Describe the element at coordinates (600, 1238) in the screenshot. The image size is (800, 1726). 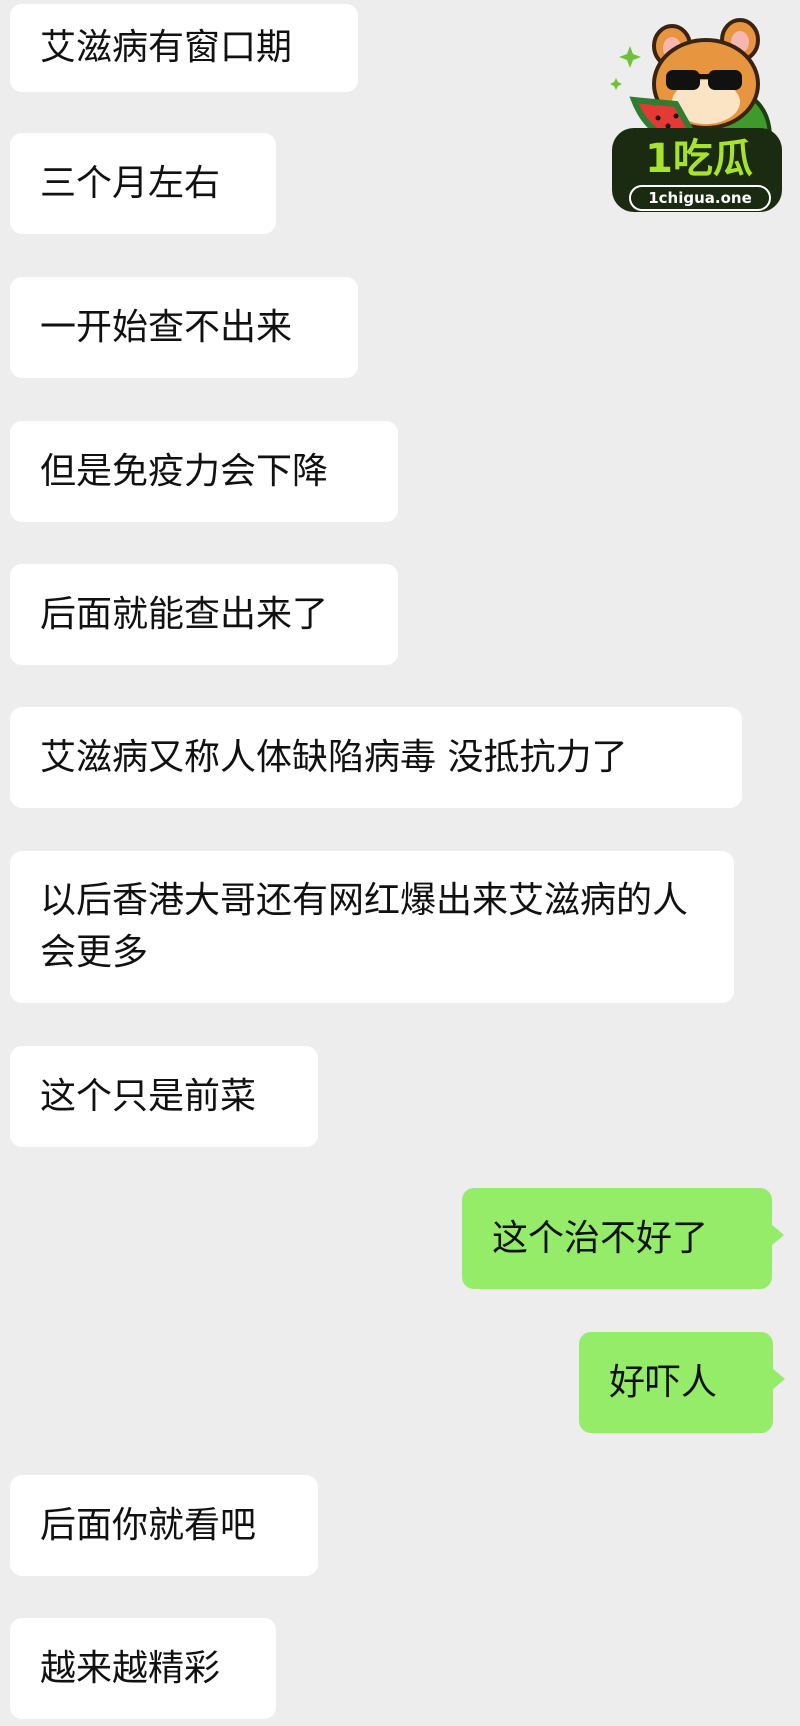
I see `message-text: 这个治不好了` at that location.